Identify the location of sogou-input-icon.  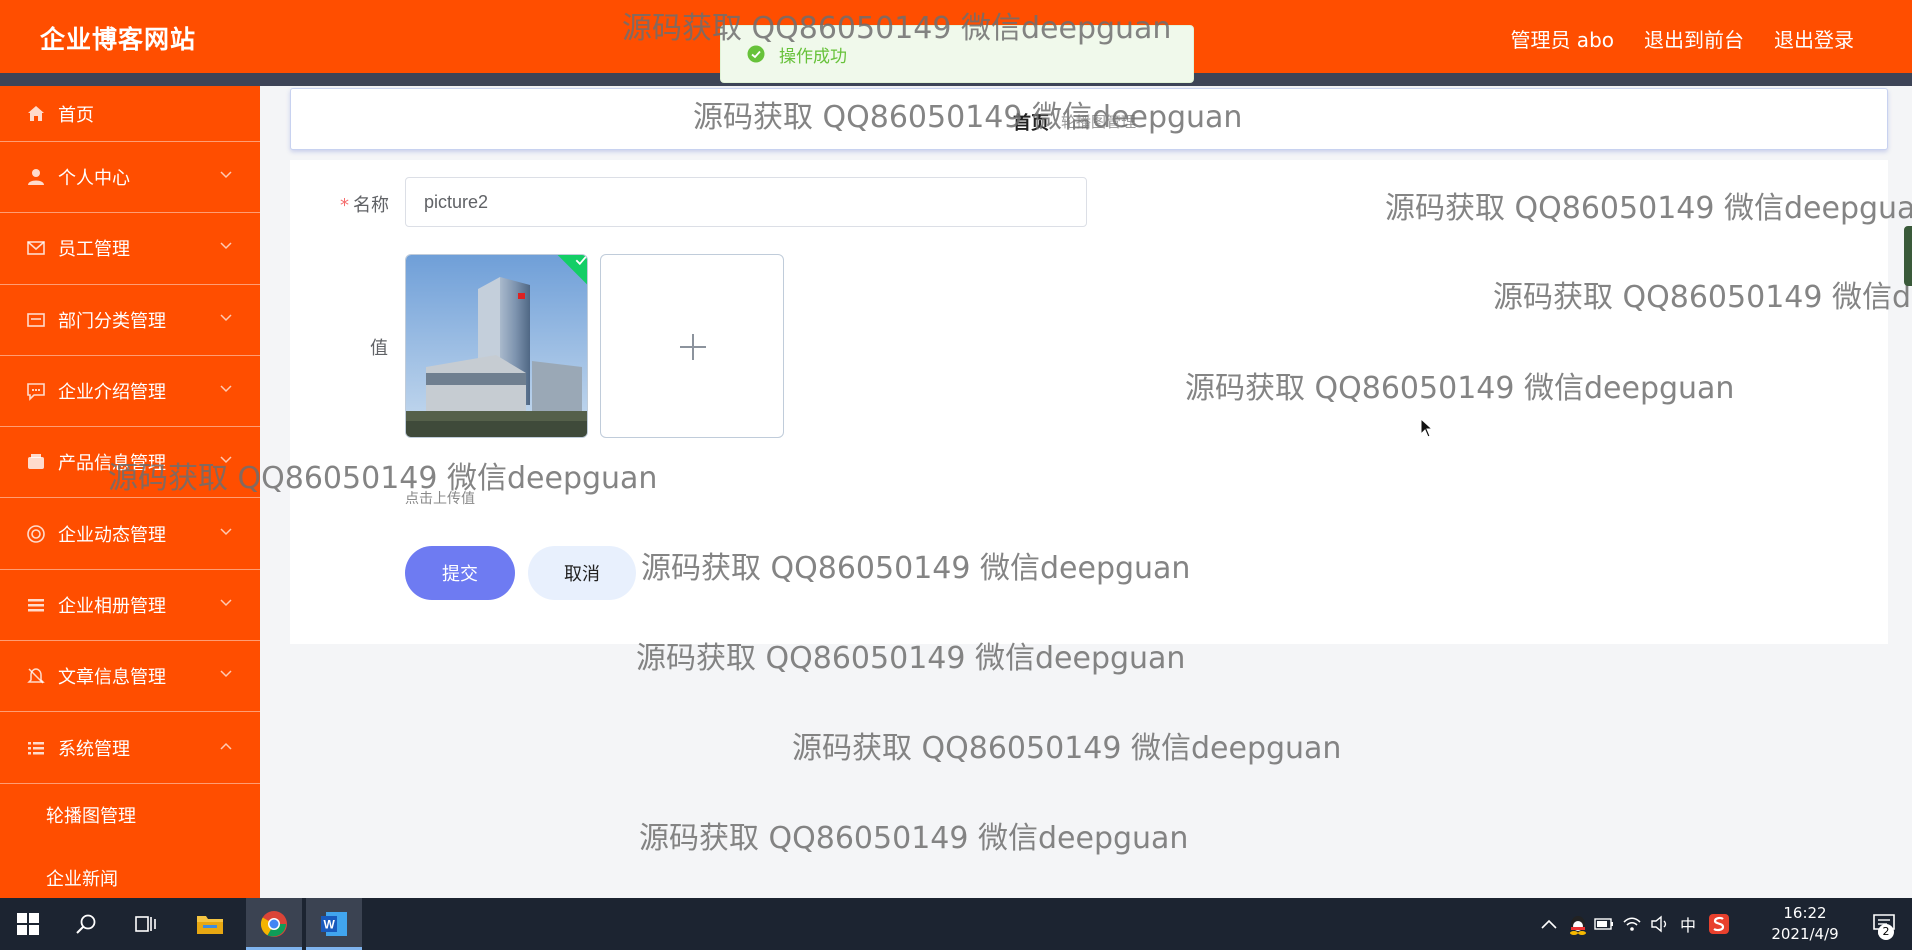
(1719, 924).